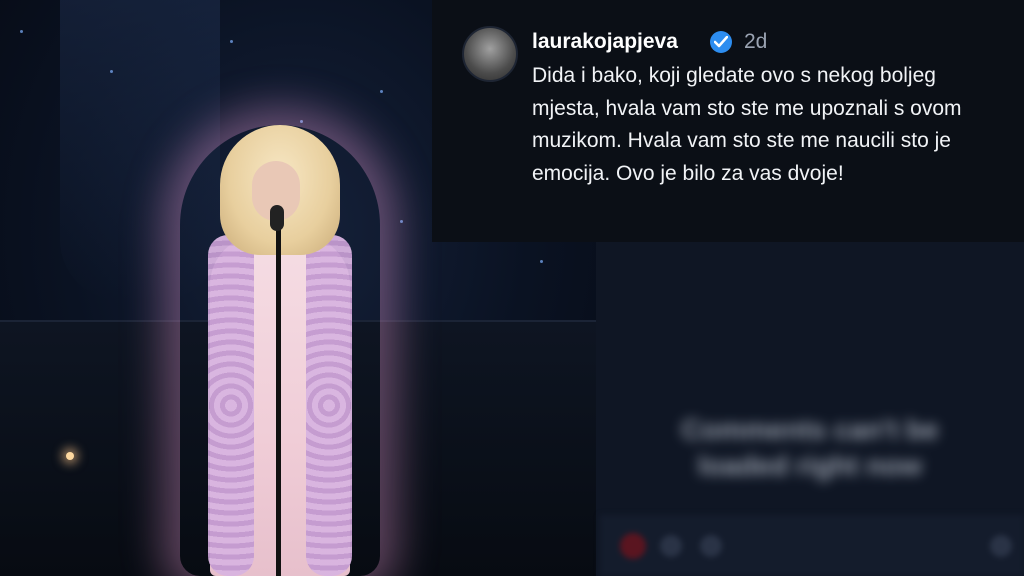  What do you see at coordinates (605, 42) in the screenshot?
I see `username-link: laurakojapjeva` at bounding box center [605, 42].